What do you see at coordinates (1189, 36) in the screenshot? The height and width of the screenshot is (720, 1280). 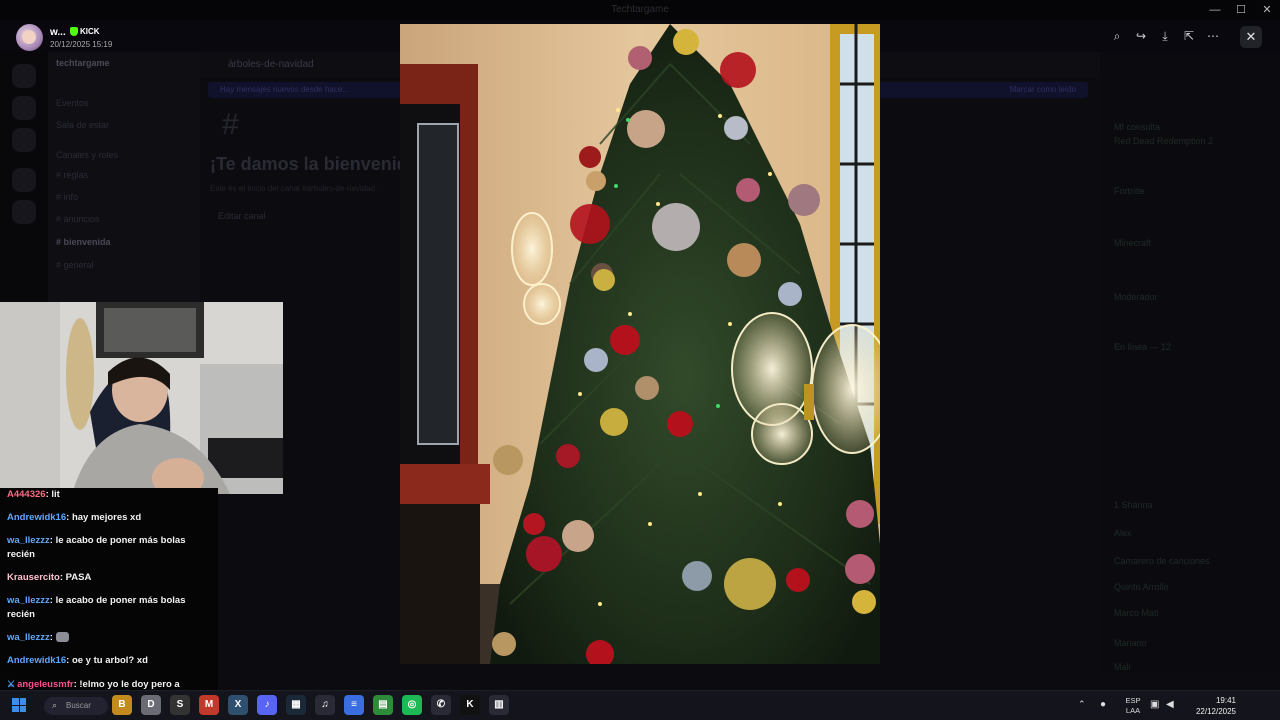 I see `open-external-icon: ⇱` at bounding box center [1189, 36].